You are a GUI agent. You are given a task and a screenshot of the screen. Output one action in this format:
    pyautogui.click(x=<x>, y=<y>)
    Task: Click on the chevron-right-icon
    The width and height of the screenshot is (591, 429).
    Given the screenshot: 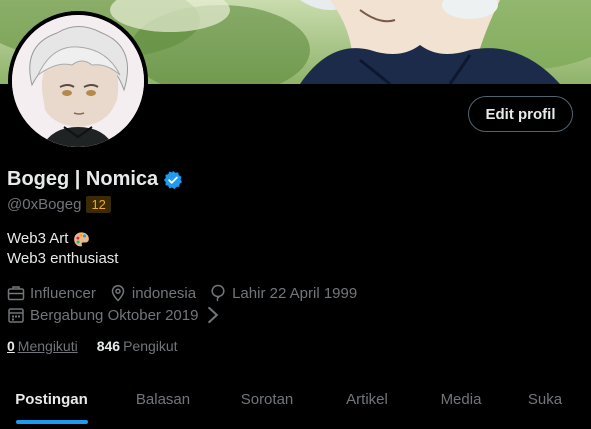 What is the action you would take?
    pyautogui.click(x=213, y=315)
    